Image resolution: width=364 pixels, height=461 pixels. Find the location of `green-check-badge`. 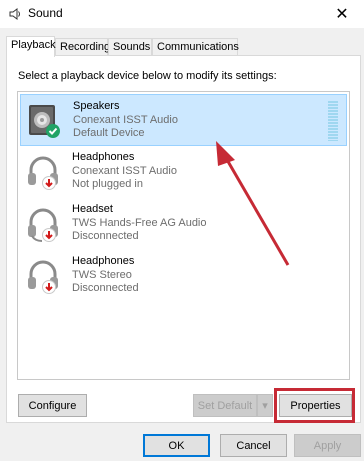

green-check-badge is located at coordinates (53, 131).